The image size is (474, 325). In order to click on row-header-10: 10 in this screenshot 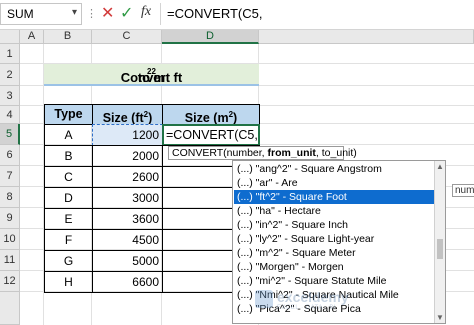, I will do `click(10, 239)`.